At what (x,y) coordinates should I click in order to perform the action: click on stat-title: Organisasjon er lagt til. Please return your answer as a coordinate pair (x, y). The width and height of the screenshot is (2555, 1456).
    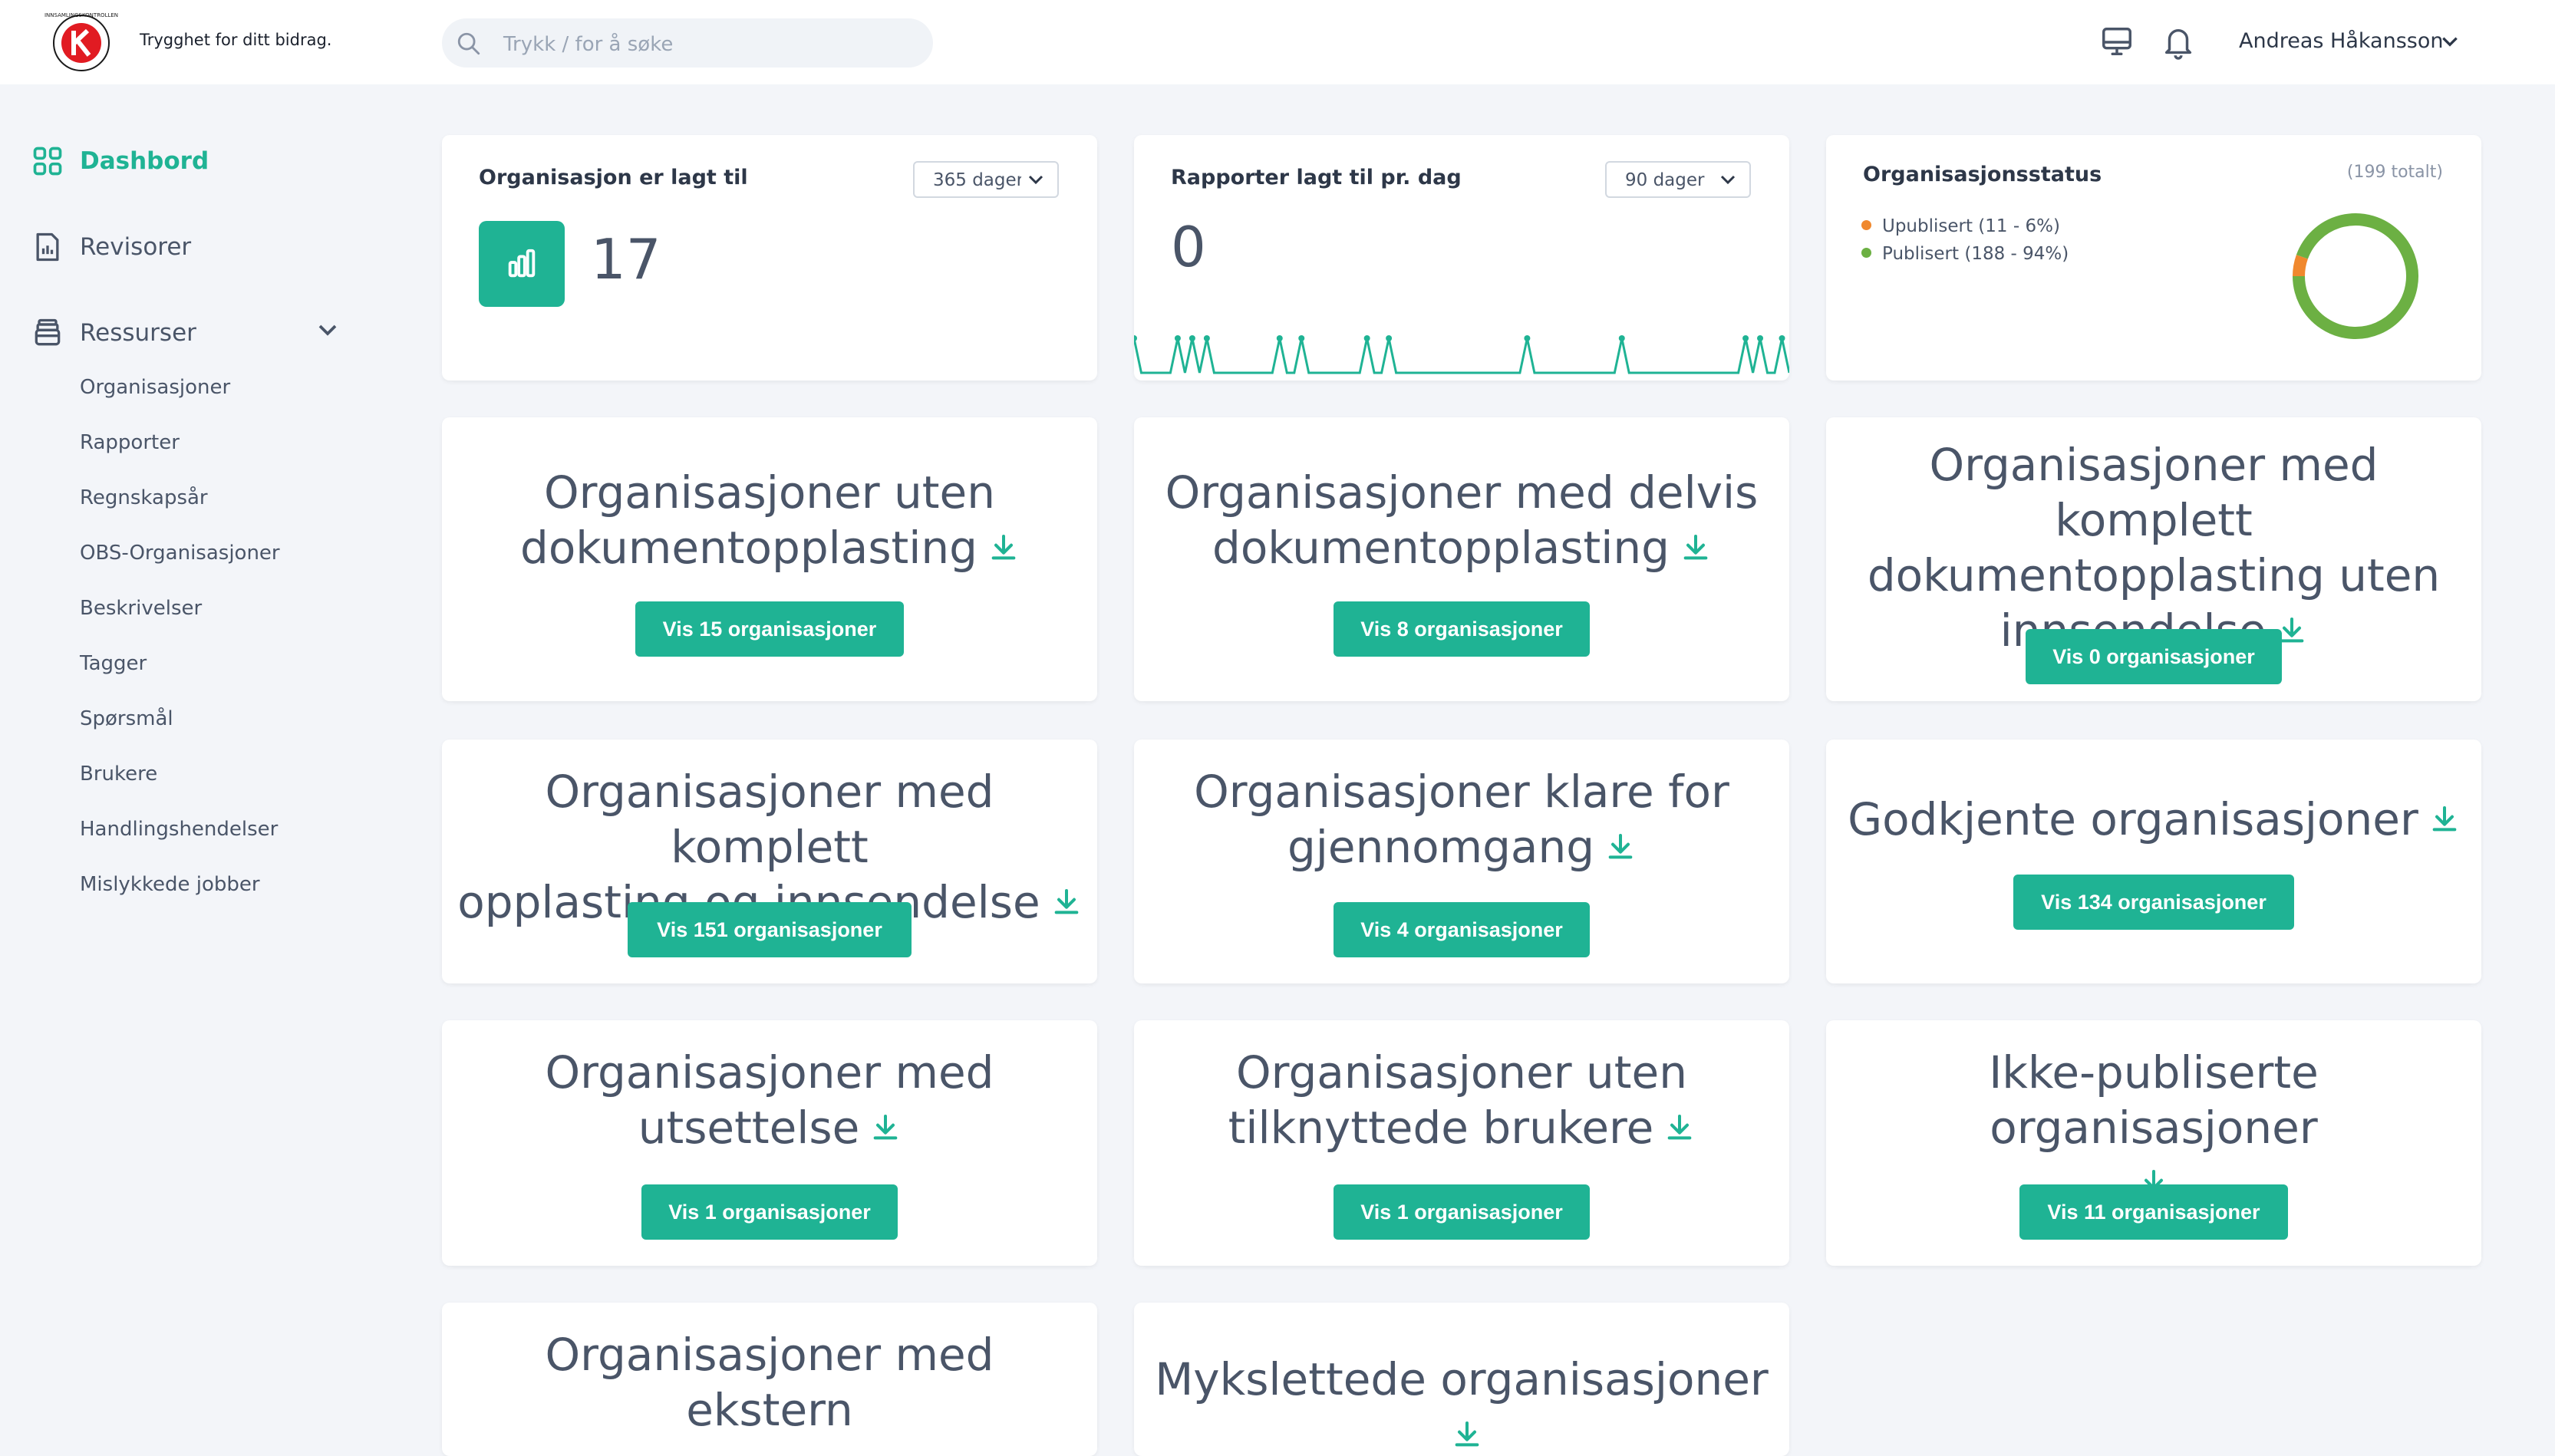
    Looking at the image, I should click on (613, 177).